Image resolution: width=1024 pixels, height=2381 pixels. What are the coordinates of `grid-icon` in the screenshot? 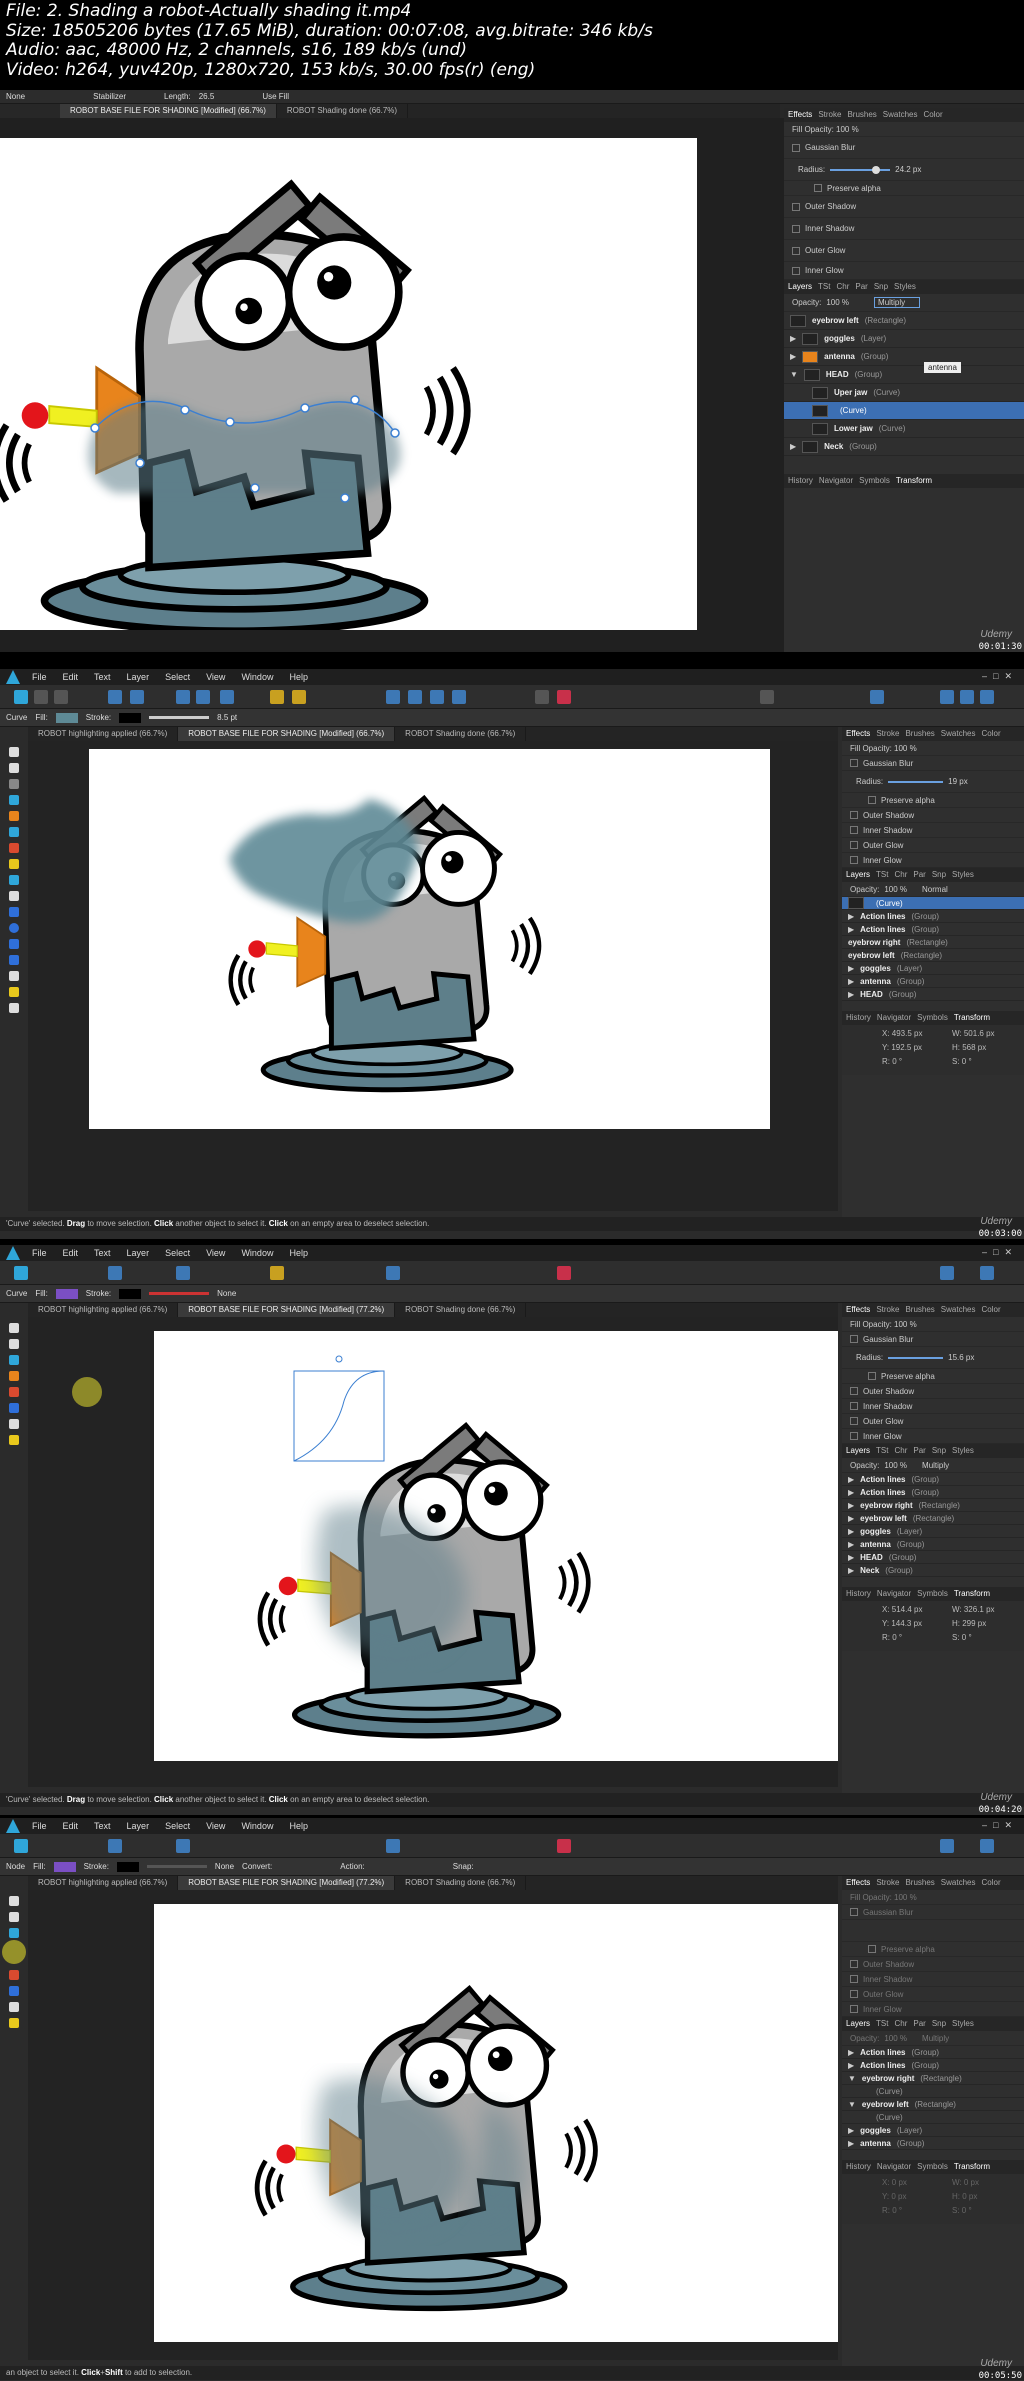 It's located at (227, 697).